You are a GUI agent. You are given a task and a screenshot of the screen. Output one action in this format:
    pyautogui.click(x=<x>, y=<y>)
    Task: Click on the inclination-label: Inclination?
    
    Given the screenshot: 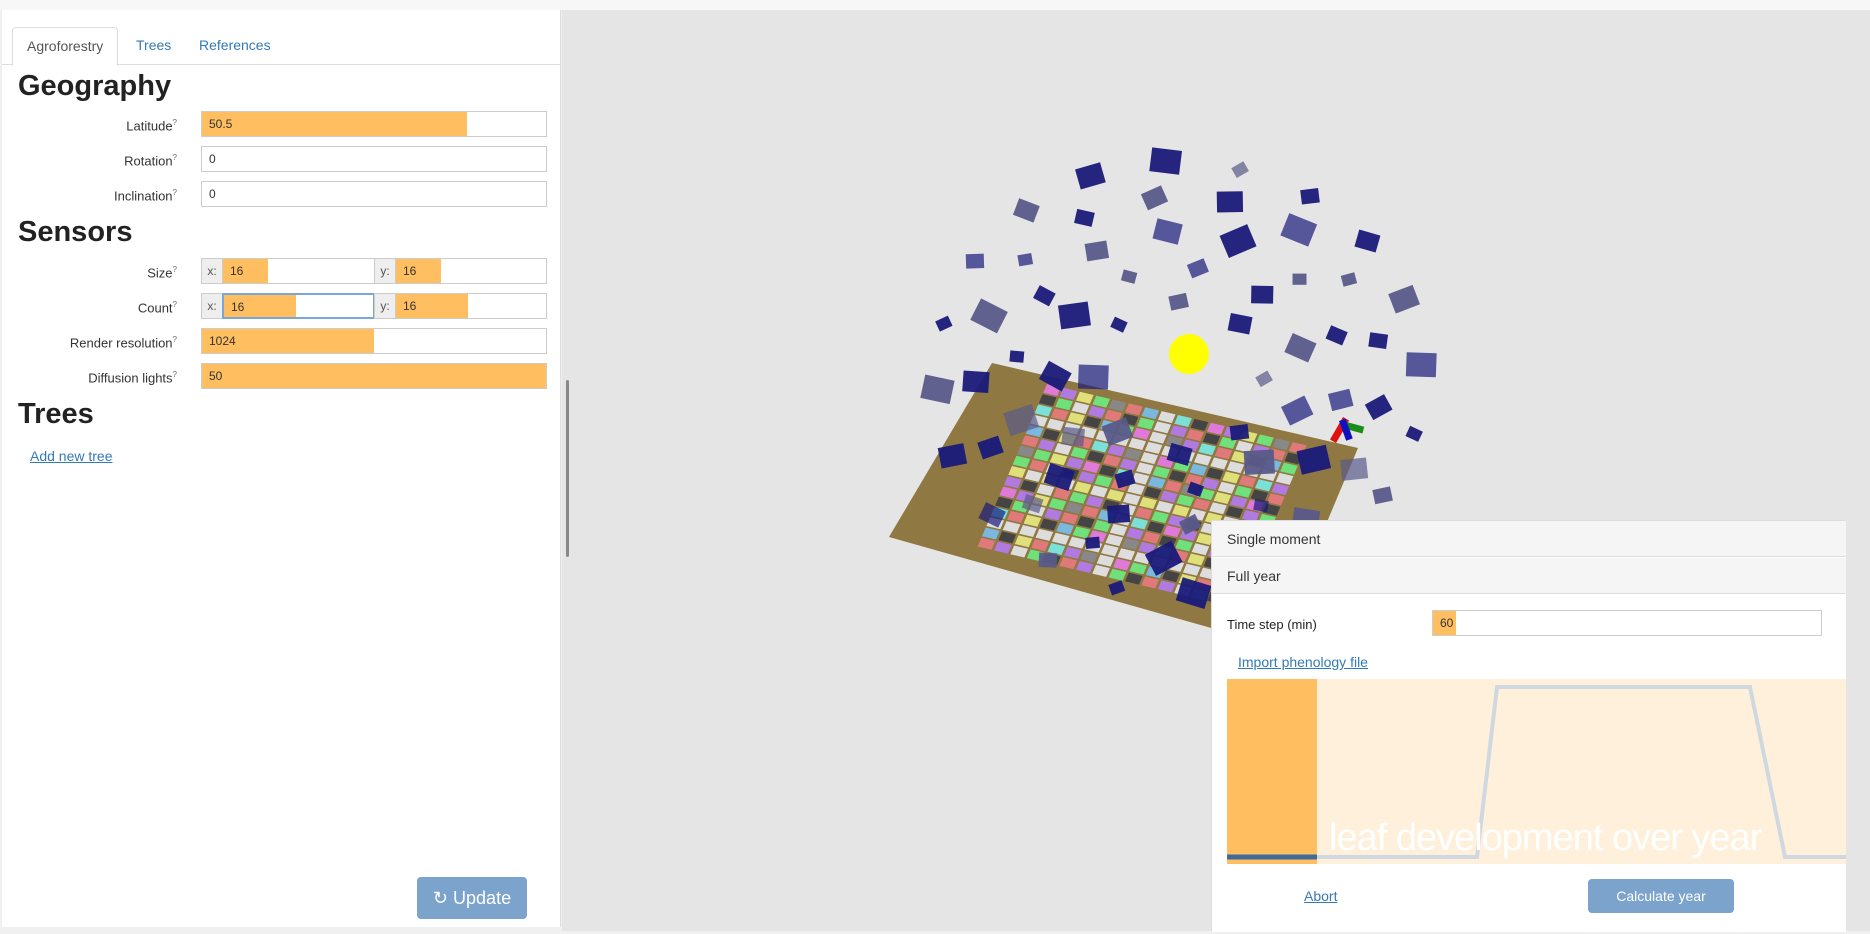 What is the action you would take?
    pyautogui.click(x=145, y=196)
    